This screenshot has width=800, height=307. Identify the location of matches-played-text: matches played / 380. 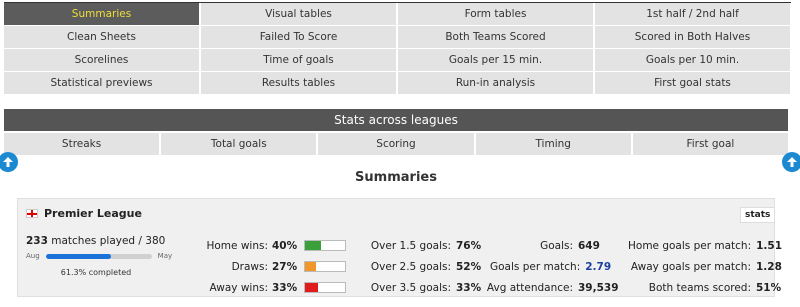
(106, 241).